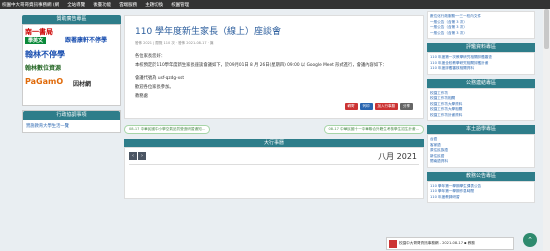  What do you see at coordinates (78, 5) in the screenshot?
I see `topbar-site-map: 全站導覽` at bounding box center [78, 5].